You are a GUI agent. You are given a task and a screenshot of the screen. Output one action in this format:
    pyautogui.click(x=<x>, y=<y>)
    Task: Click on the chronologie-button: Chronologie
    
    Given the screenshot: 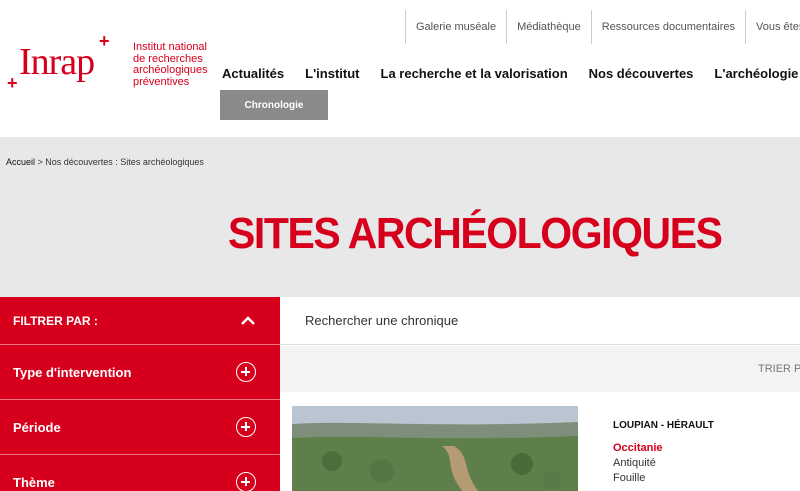 What is the action you would take?
    pyautogui.click(x=274, y=105)
    